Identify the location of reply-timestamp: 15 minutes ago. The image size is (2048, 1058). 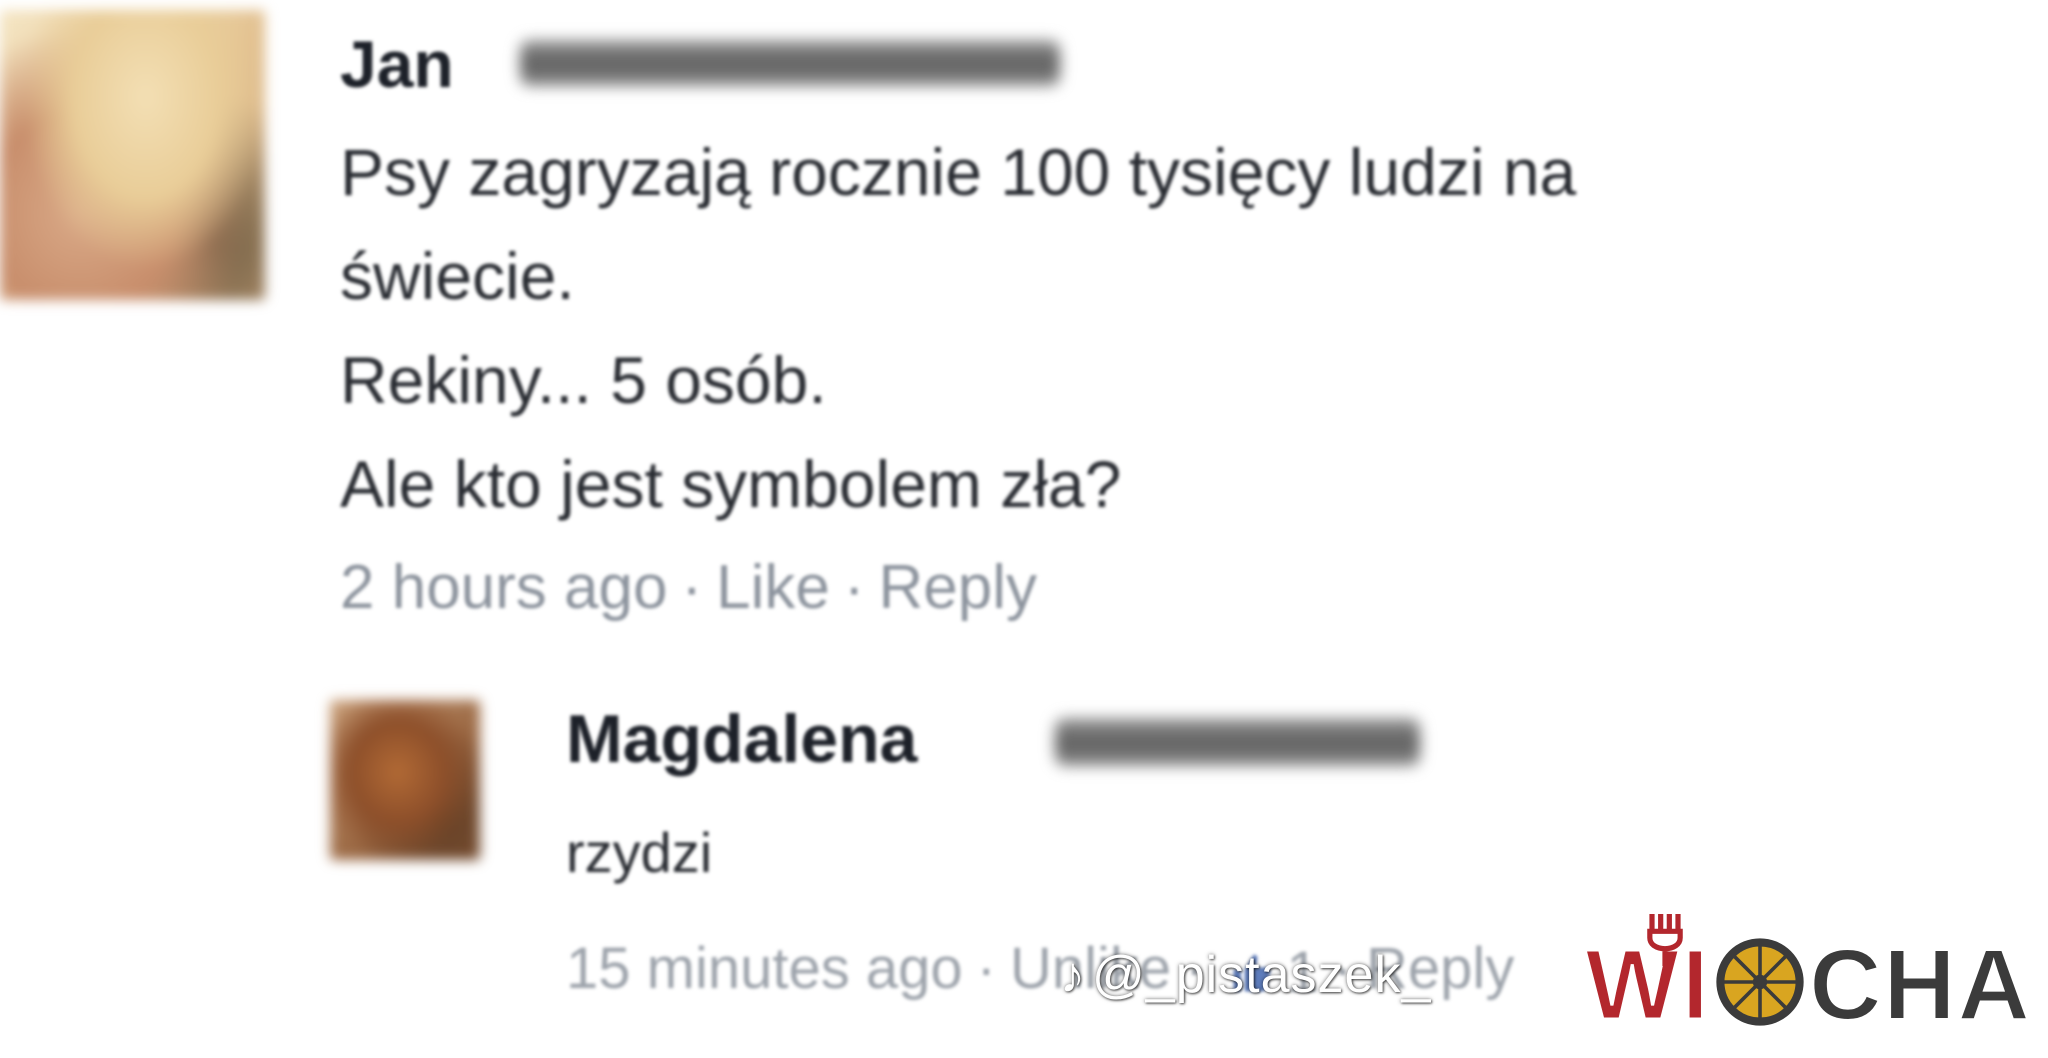
(764, 968).